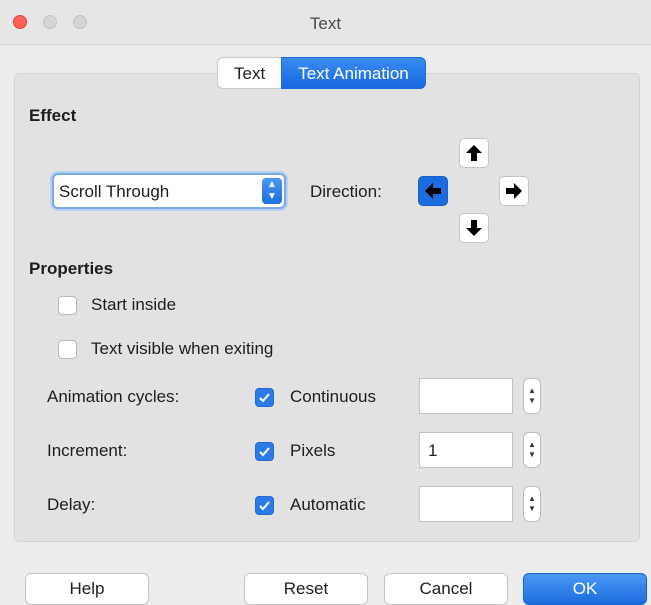  Describe the element at coordinates (532, 396) in the screenshot. I see `animation-cycles-stepper: ▲ ▼` at that location.